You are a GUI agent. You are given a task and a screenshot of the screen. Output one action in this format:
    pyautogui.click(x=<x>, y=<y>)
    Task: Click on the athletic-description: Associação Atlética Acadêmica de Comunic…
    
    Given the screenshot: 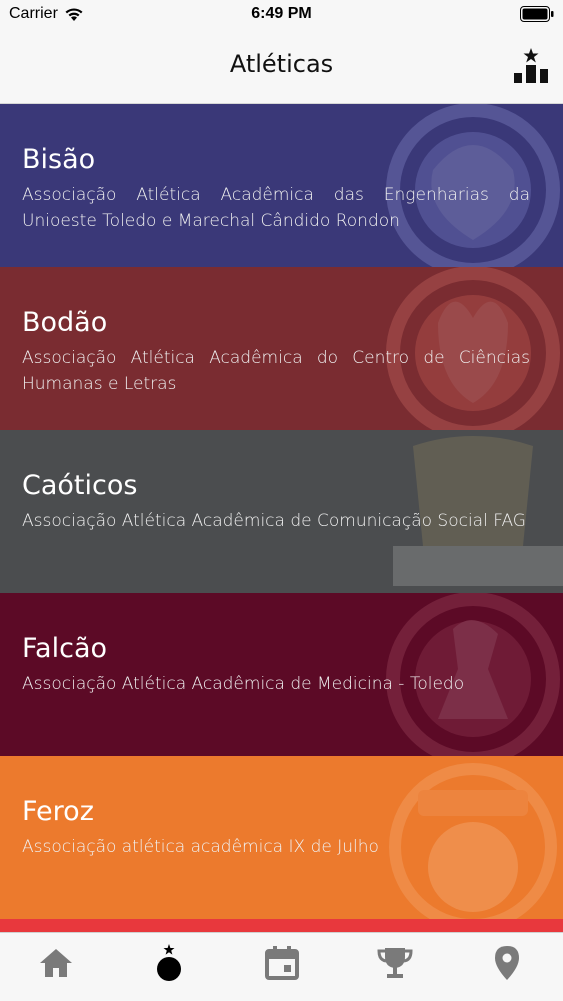 What is the action you would take?
    pyautogui.click(x=274, y=521)
    